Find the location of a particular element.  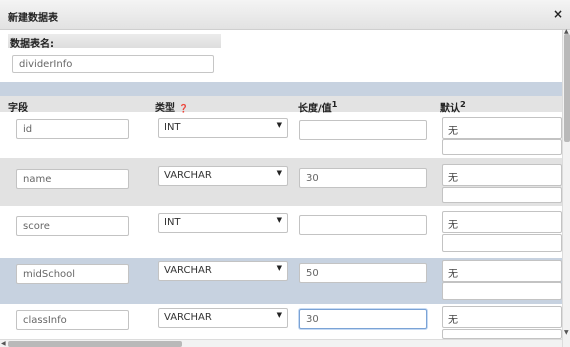

scroll-down-icon: ▼ is located at coordinates (566, 333).